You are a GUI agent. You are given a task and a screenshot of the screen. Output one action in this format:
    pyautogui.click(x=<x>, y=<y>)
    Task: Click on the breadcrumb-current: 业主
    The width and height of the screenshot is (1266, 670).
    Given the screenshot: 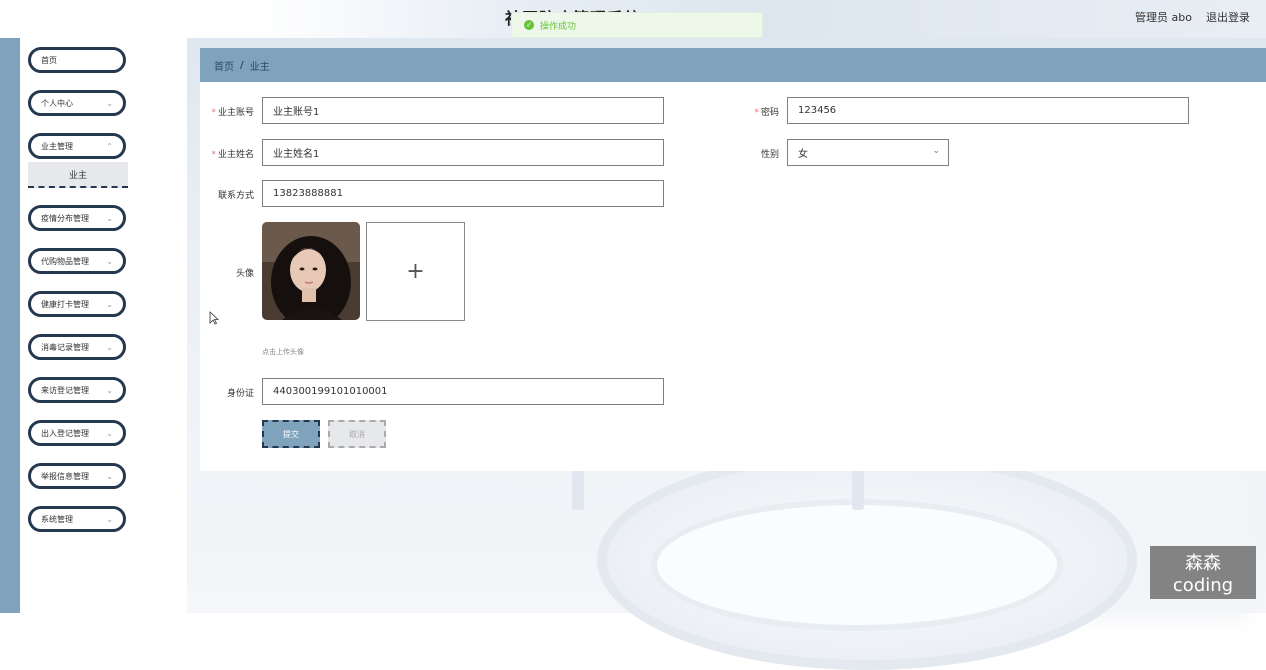 What is the action you would take?
    pyautogui.click(x=259, y=67)
    